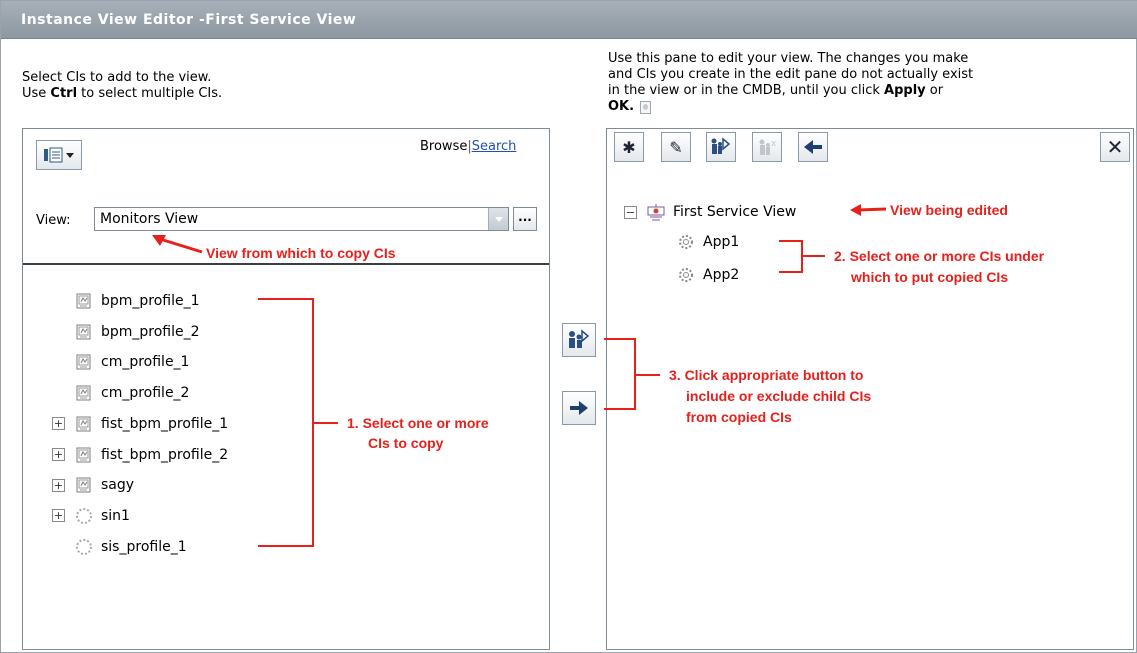 This screenshot has width=1137, height=653. I want to click on view-selector-menu-button, so click(59, 155).